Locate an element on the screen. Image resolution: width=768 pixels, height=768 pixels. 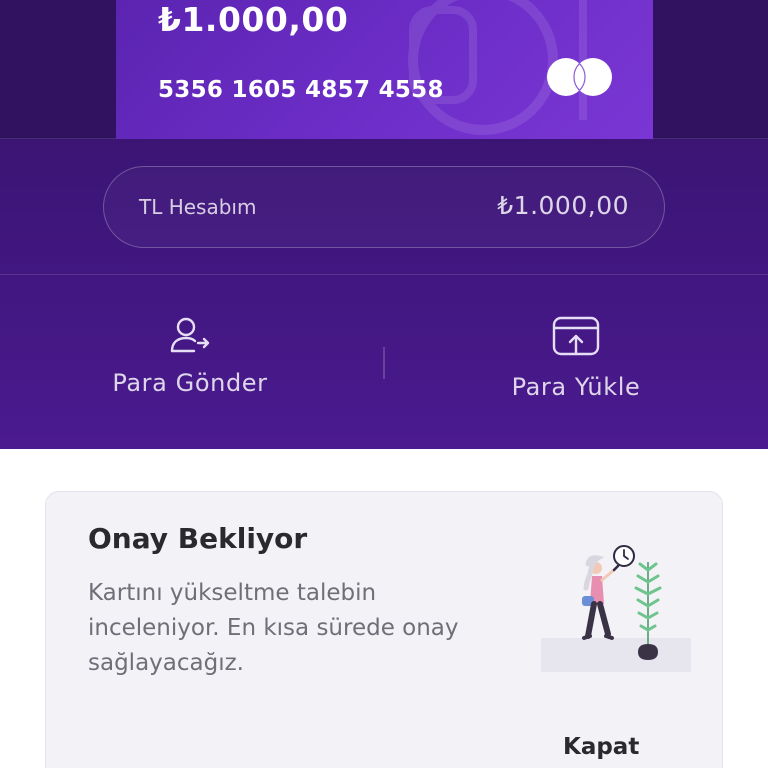
actions-divider is located at coordinates (384, 363).